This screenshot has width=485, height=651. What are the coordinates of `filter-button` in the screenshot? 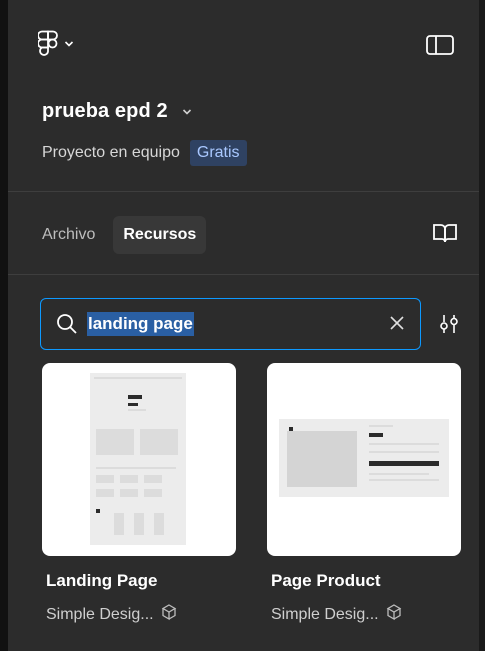 It's located at (449, 326).